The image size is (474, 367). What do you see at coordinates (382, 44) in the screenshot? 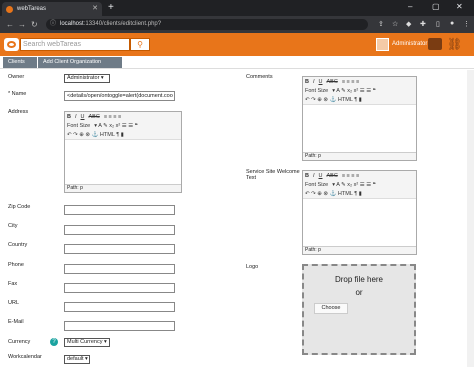
I see `avatar` at bounding box center [382, 44].